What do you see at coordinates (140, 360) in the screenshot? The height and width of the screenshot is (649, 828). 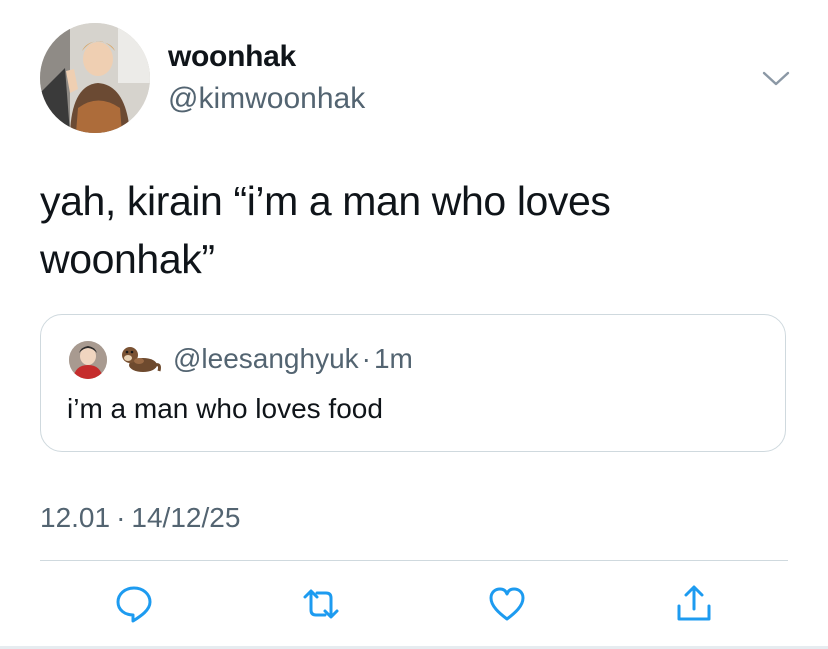 I see `otter-emoji-icon` at bounding box center [140, 360].